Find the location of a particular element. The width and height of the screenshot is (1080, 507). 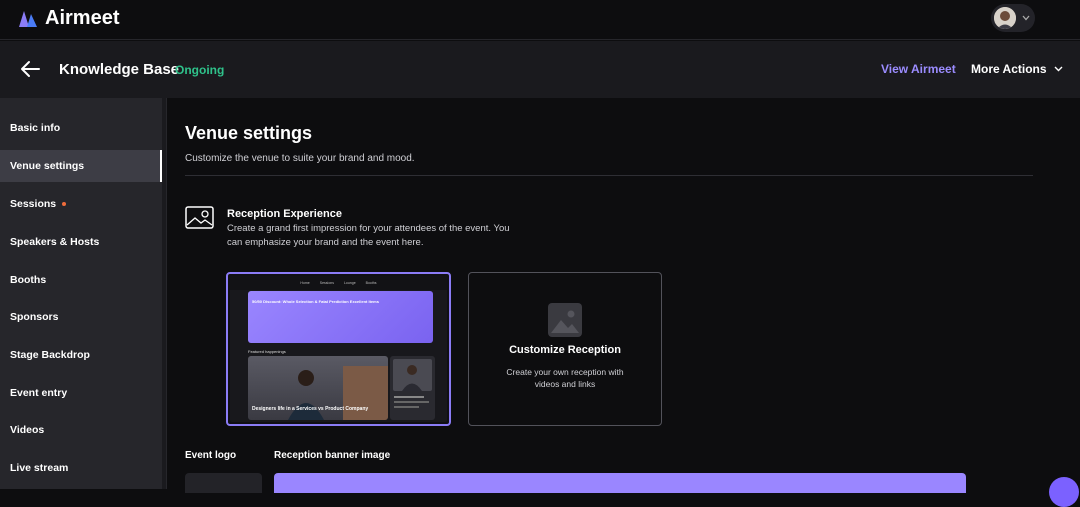

help-button is located at coordinates (1064, 492).